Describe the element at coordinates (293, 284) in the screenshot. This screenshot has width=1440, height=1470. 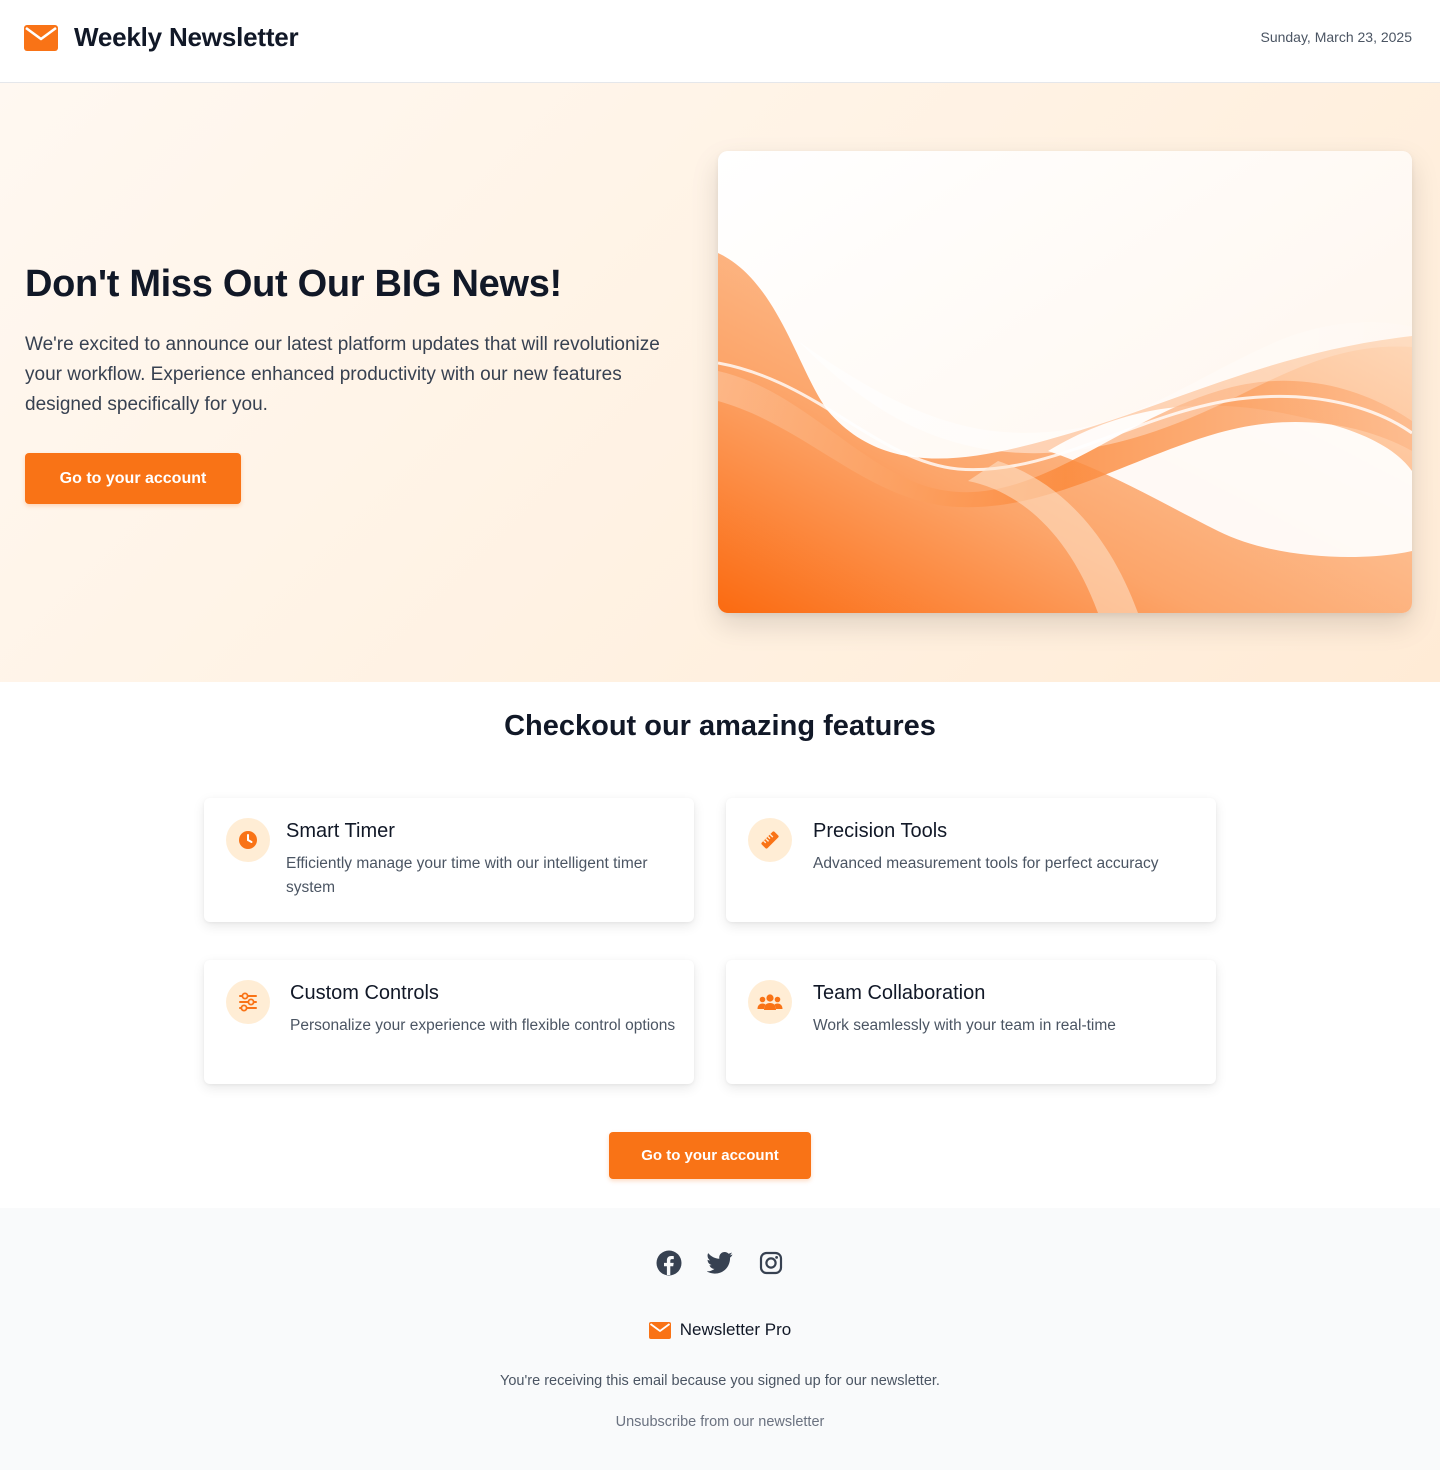
I see `hero-title: Don't Miss Out Our BIG News!` at that location.